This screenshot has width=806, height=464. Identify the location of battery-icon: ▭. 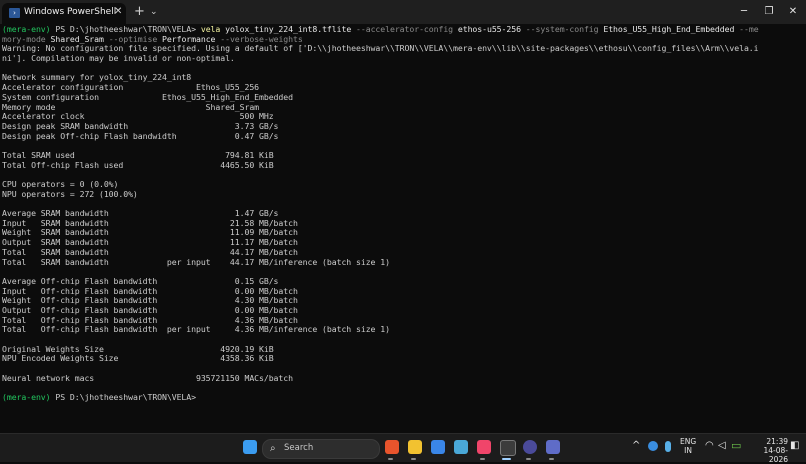
(736, 445).